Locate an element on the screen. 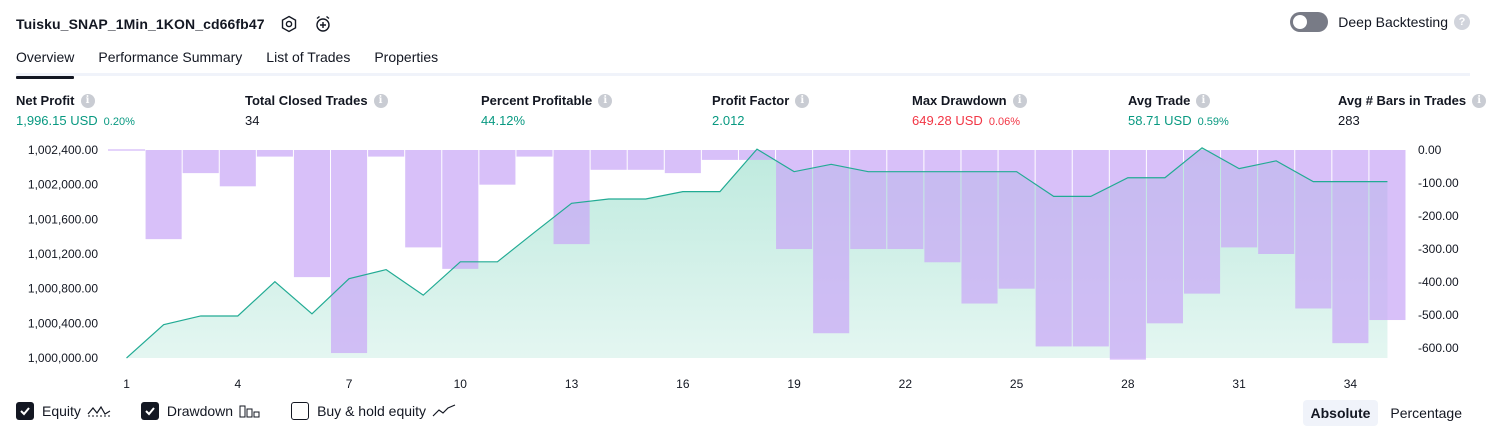  y-axis-left-label: 1,001,600.00 is located at coordinates (63, 219).